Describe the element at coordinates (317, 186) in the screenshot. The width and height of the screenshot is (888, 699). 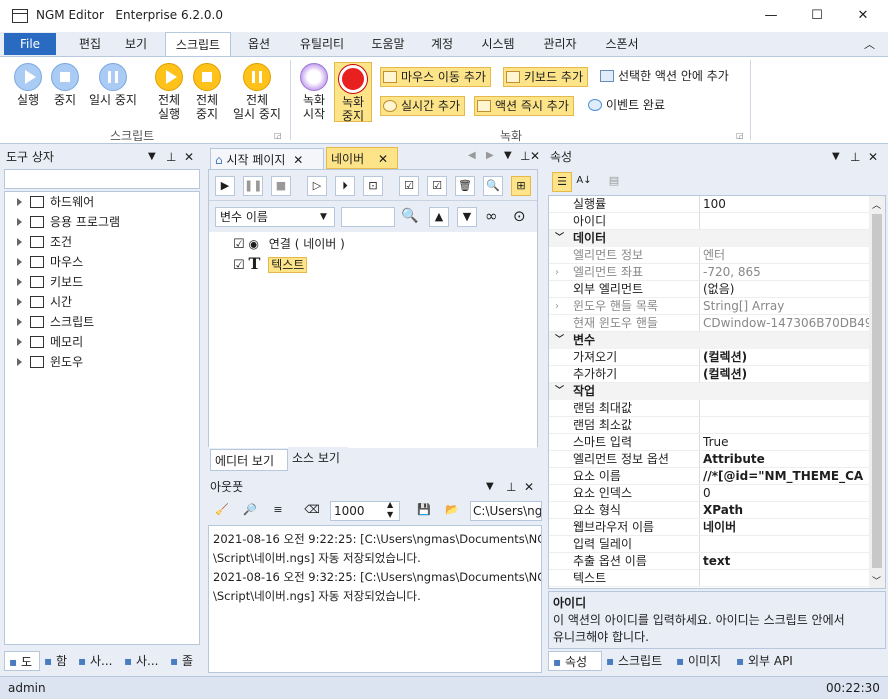
I see `step-play-icon: ▷` at that location.